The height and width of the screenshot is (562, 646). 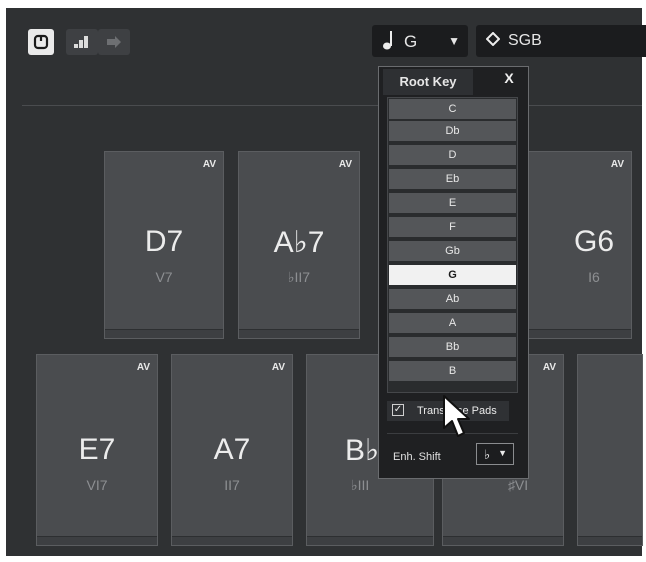 What do you see at coordinates (594, 277) in the screenshot?
I see `degree-label: I6` at bounding box center [594, 277].